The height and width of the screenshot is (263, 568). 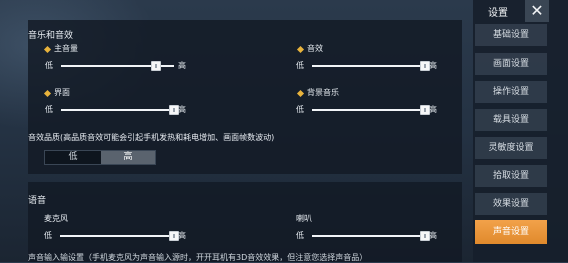 I want to click on sound-quality-label: 音效品质(高品质音效可能会引起手机发热和耗电增加、画面帧数波动), so click(x=151, y=137).